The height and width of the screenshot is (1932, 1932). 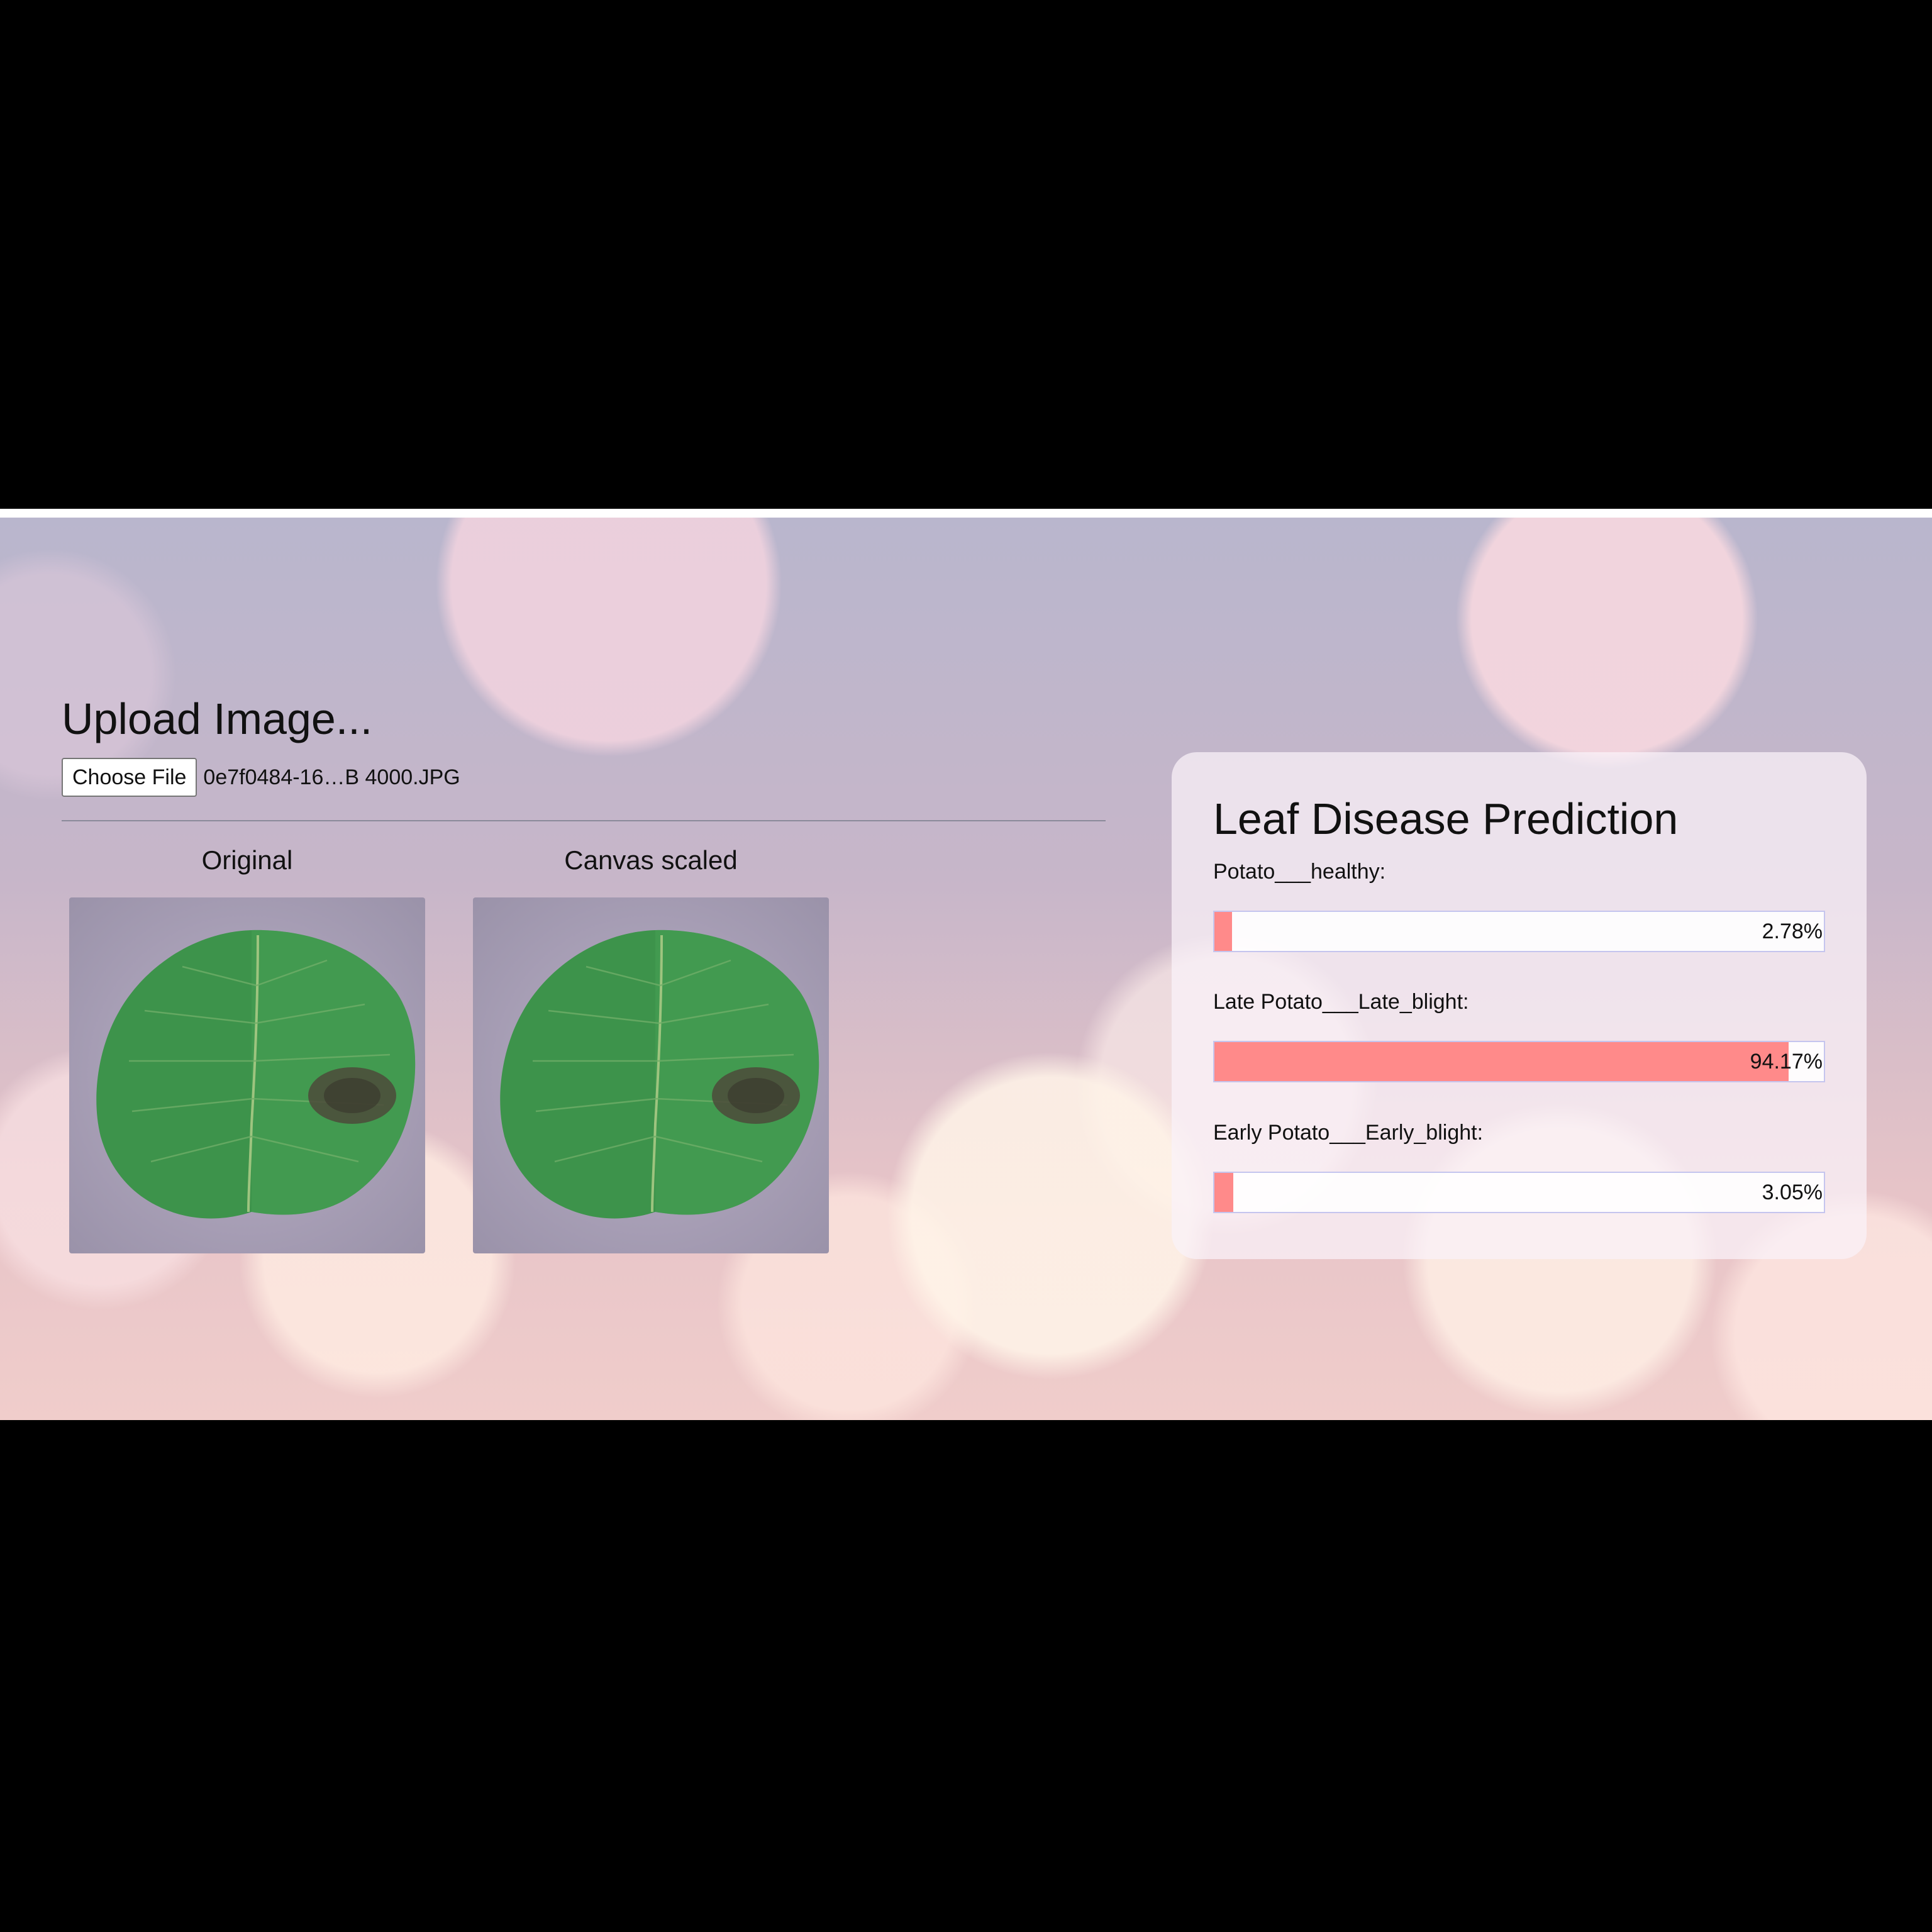 I want to click on prediction-percent: 94.17%, so click(x=1786, y=1062).